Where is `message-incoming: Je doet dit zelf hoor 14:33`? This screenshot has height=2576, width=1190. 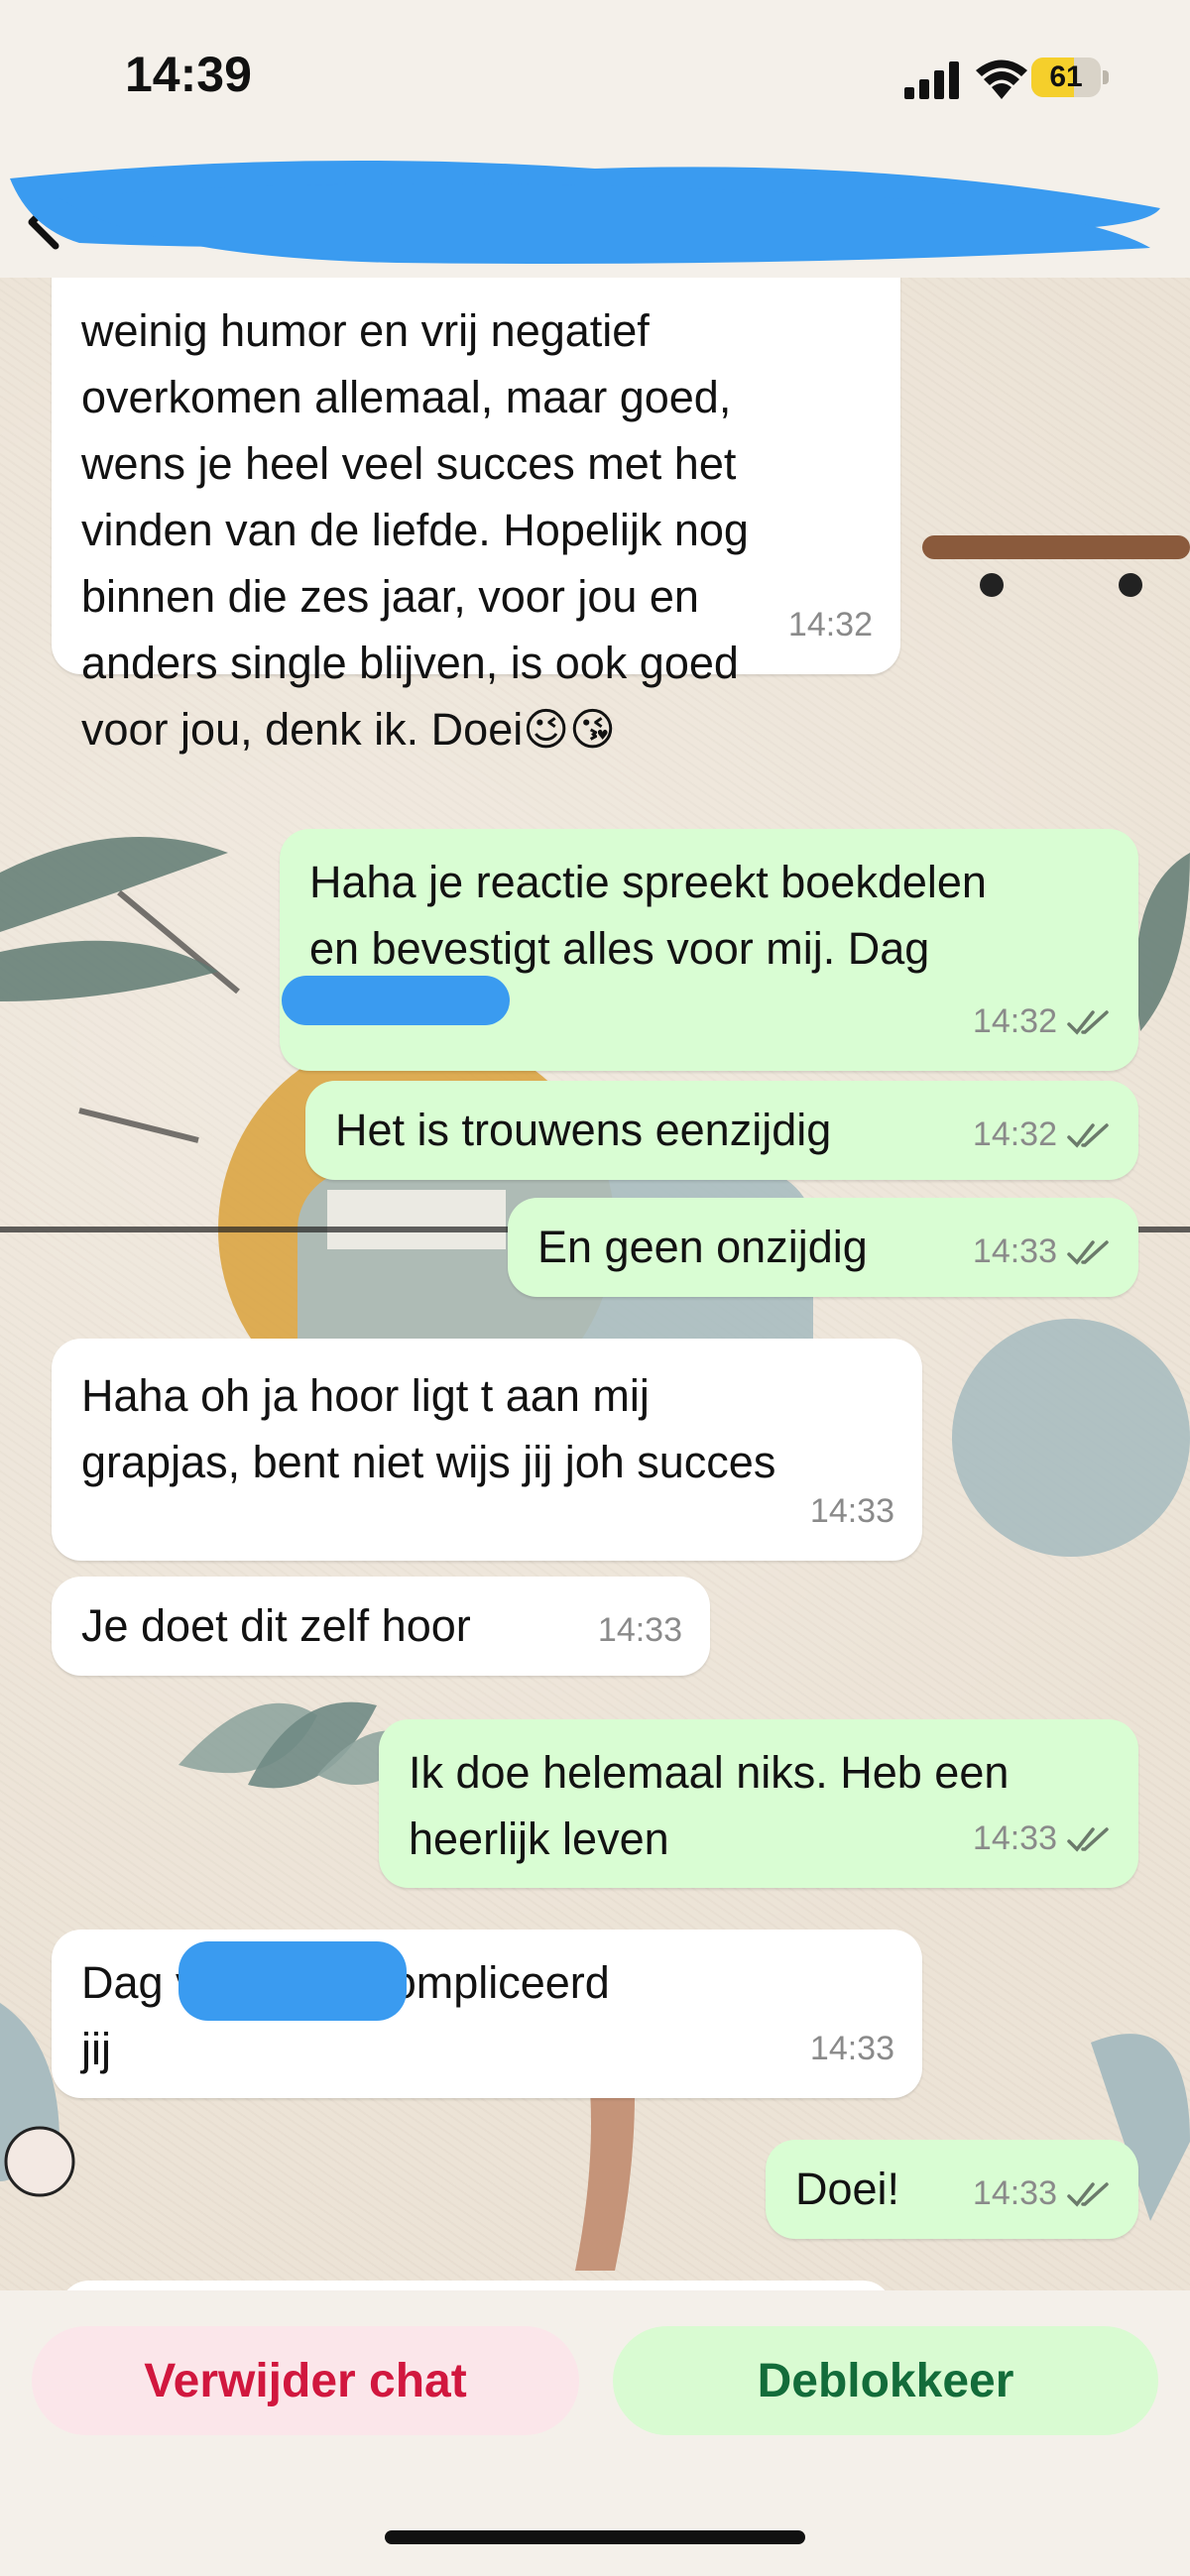
message-incoming: Je doet dit zelf hoor 14:33 is located at coordinates (381, 1627).